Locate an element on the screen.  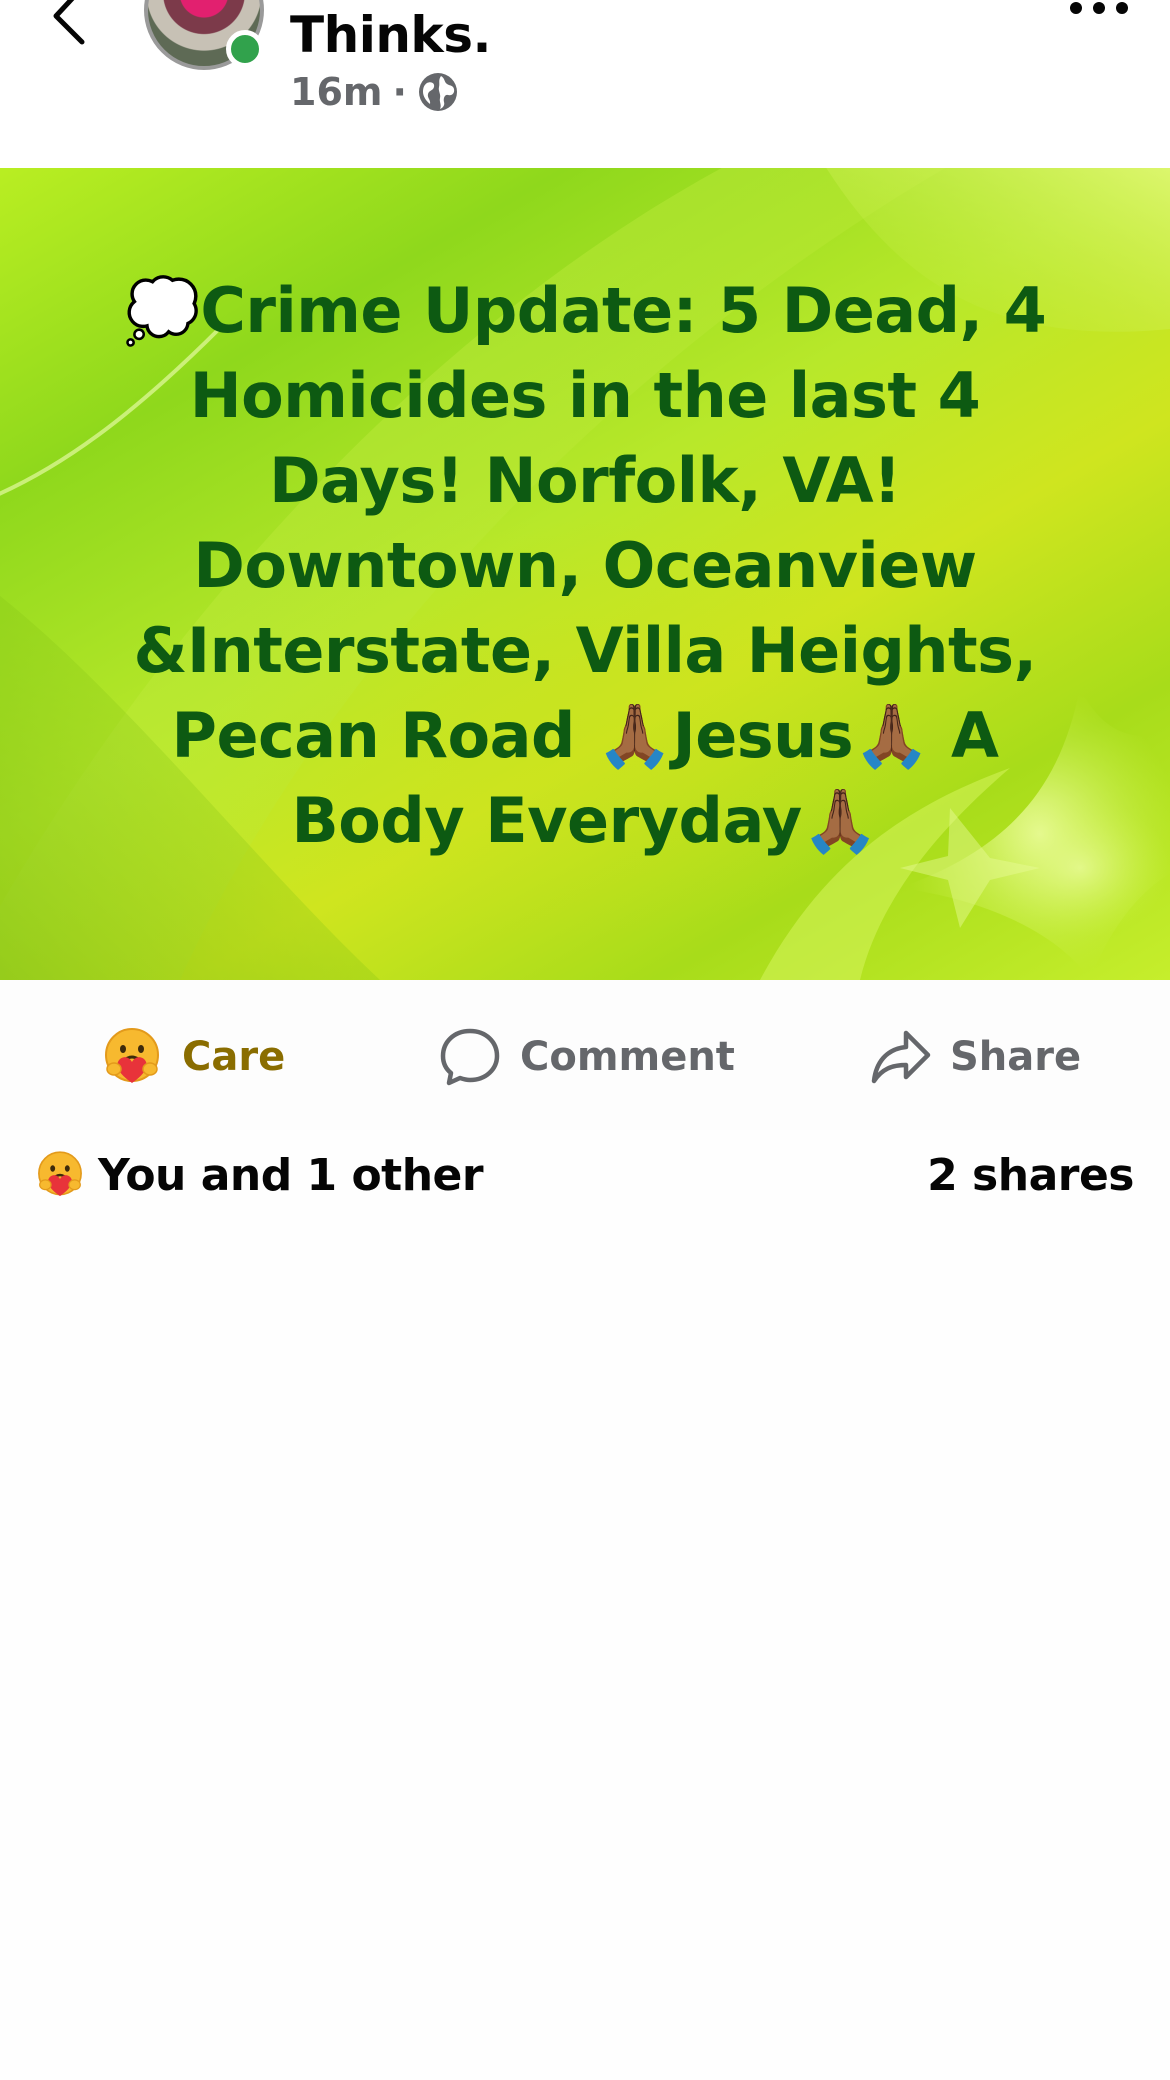
comment-bubble-icon is located at coordinates (470, 1057).